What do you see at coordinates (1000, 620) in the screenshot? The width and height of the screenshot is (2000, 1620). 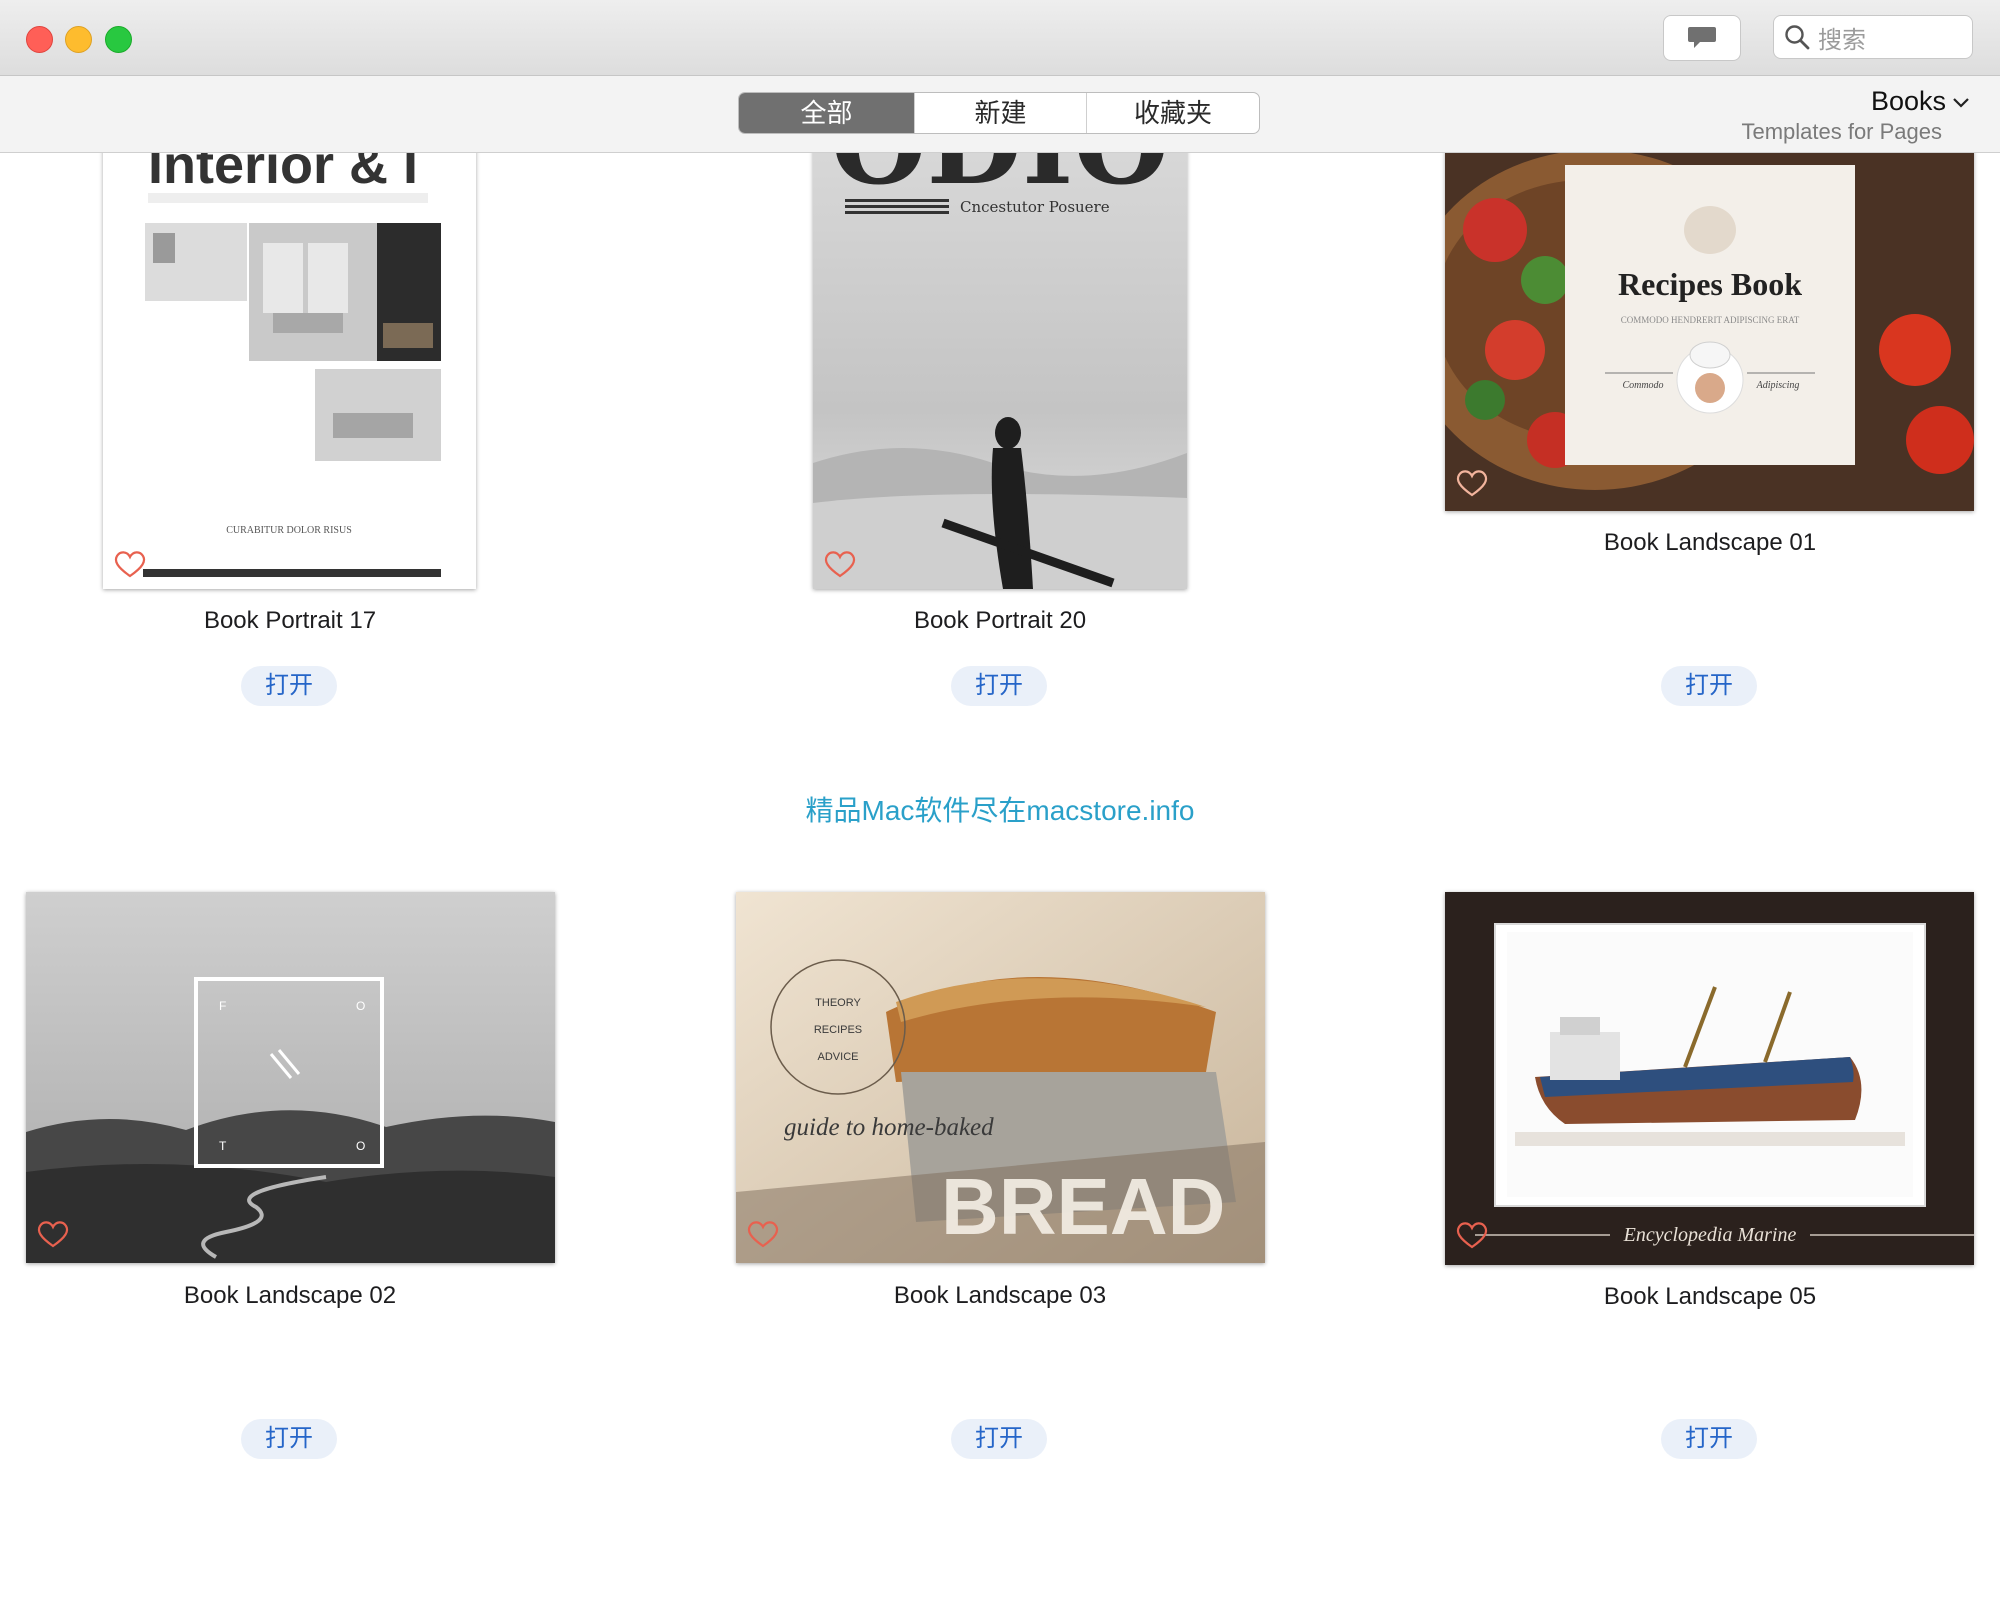 I see `template-name: Book Portrait 20` at bounding box center [1000, 620].